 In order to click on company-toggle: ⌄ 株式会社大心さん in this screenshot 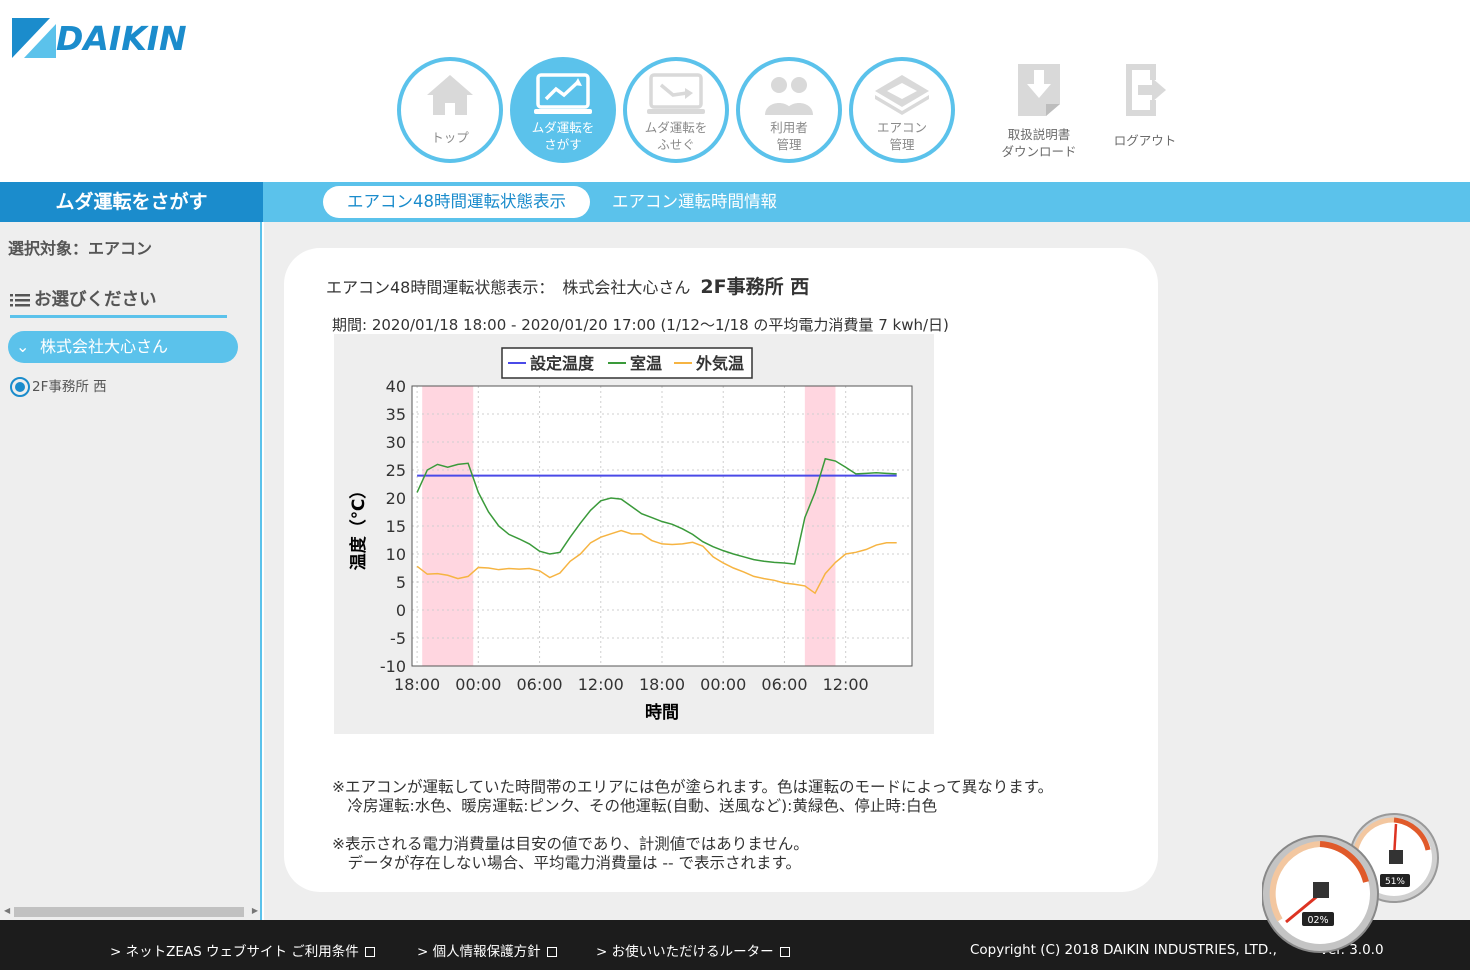, I will do `click(123, 347)`.